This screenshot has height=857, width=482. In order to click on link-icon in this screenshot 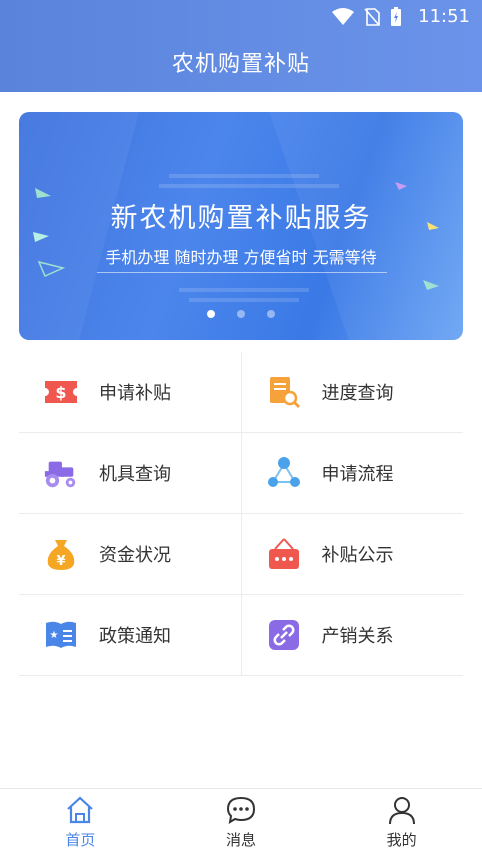, I will do `click(284, 635)`.